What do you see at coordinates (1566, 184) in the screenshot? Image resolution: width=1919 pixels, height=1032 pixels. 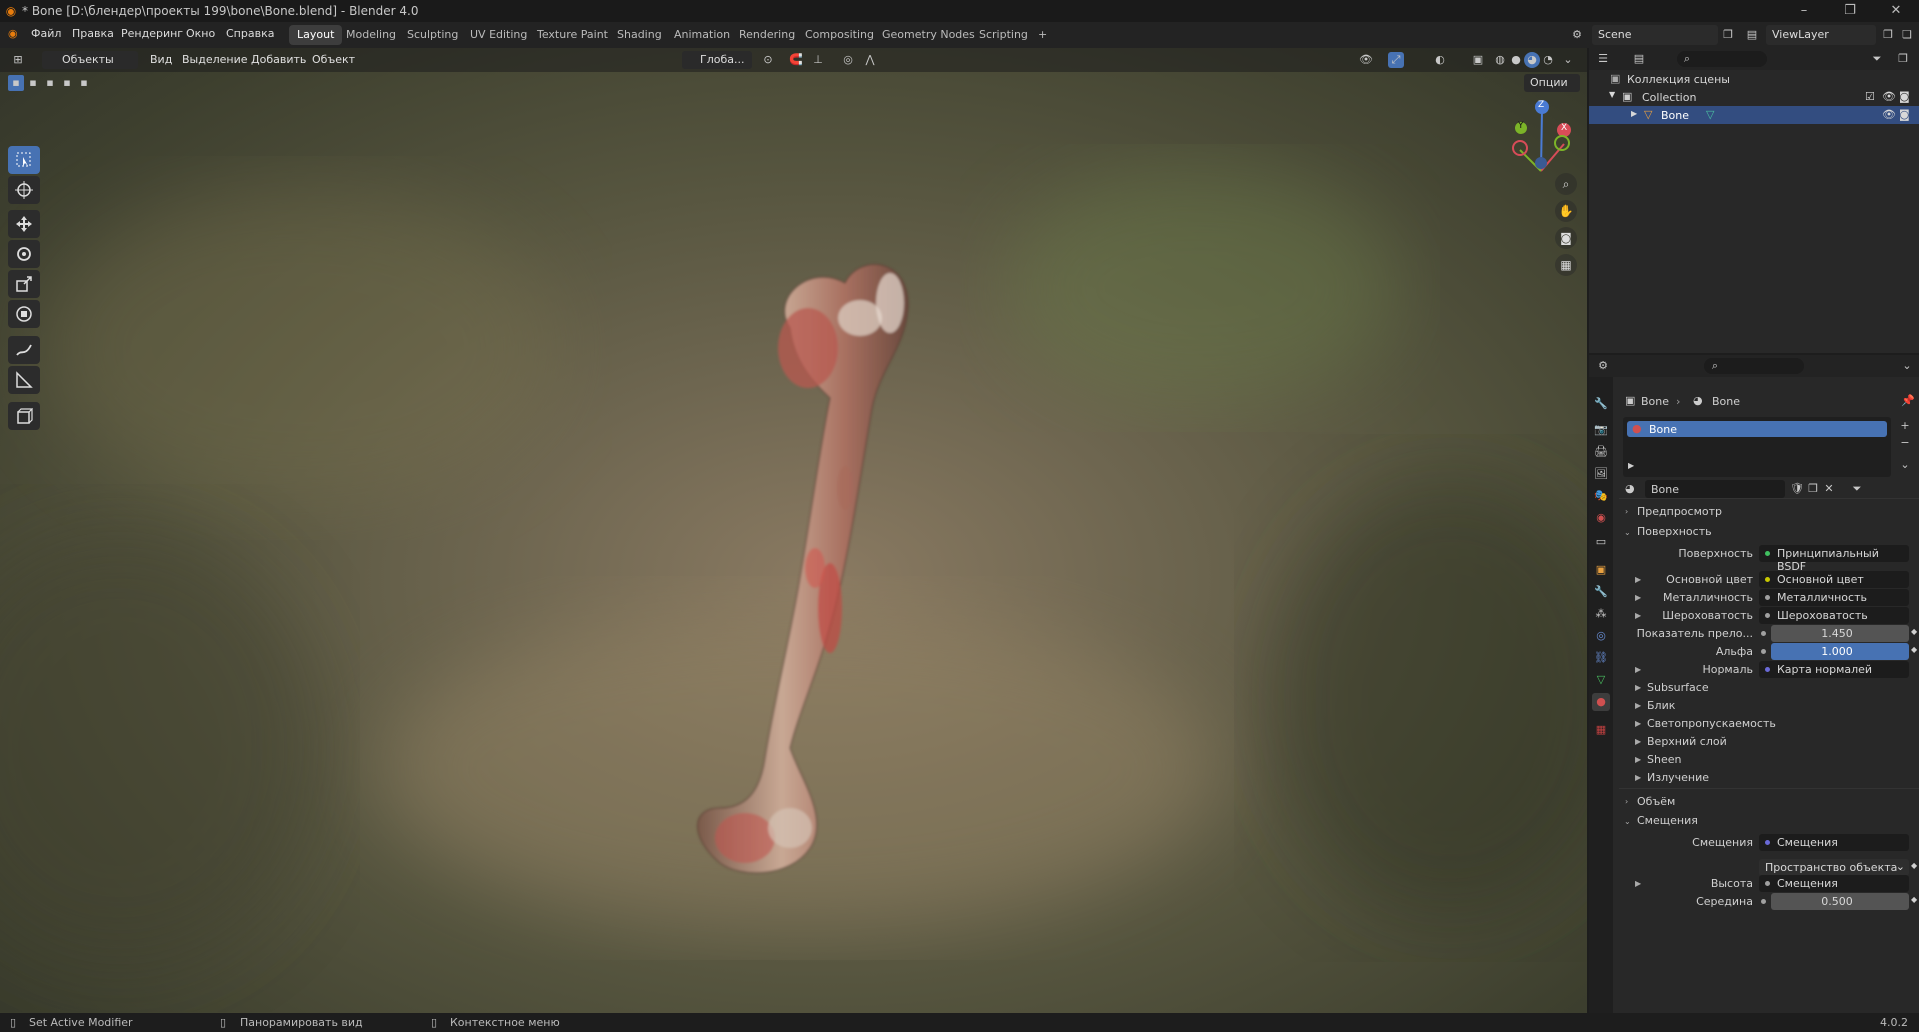 I see `zoom-icon: ⌕` at bounding box center [1566, 184].